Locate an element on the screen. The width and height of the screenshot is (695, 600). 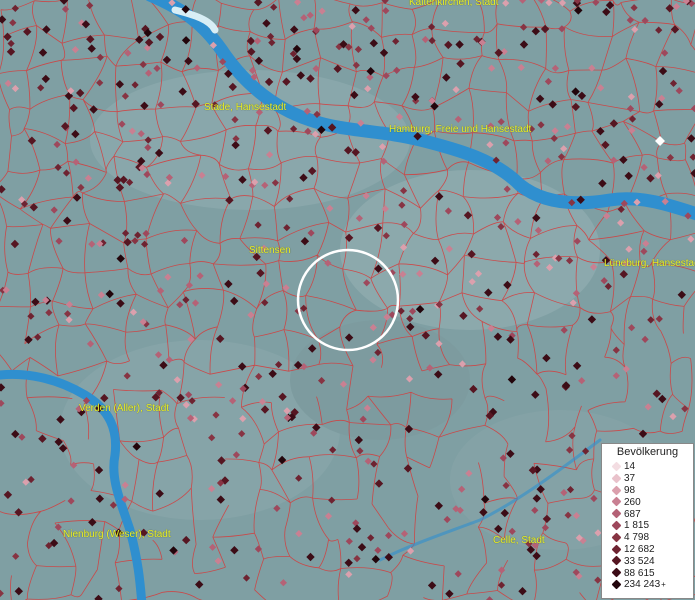
legend-item: 14 is located at coordinates (647, 467).